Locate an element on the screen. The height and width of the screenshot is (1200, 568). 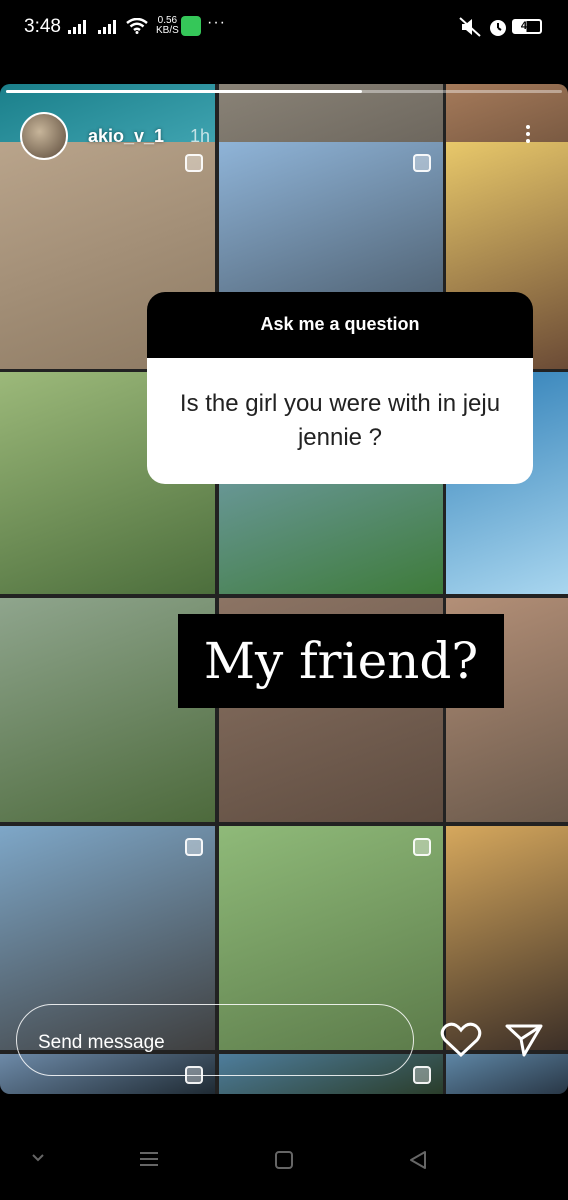
menu-icon is located at coordinates (149, 1159).